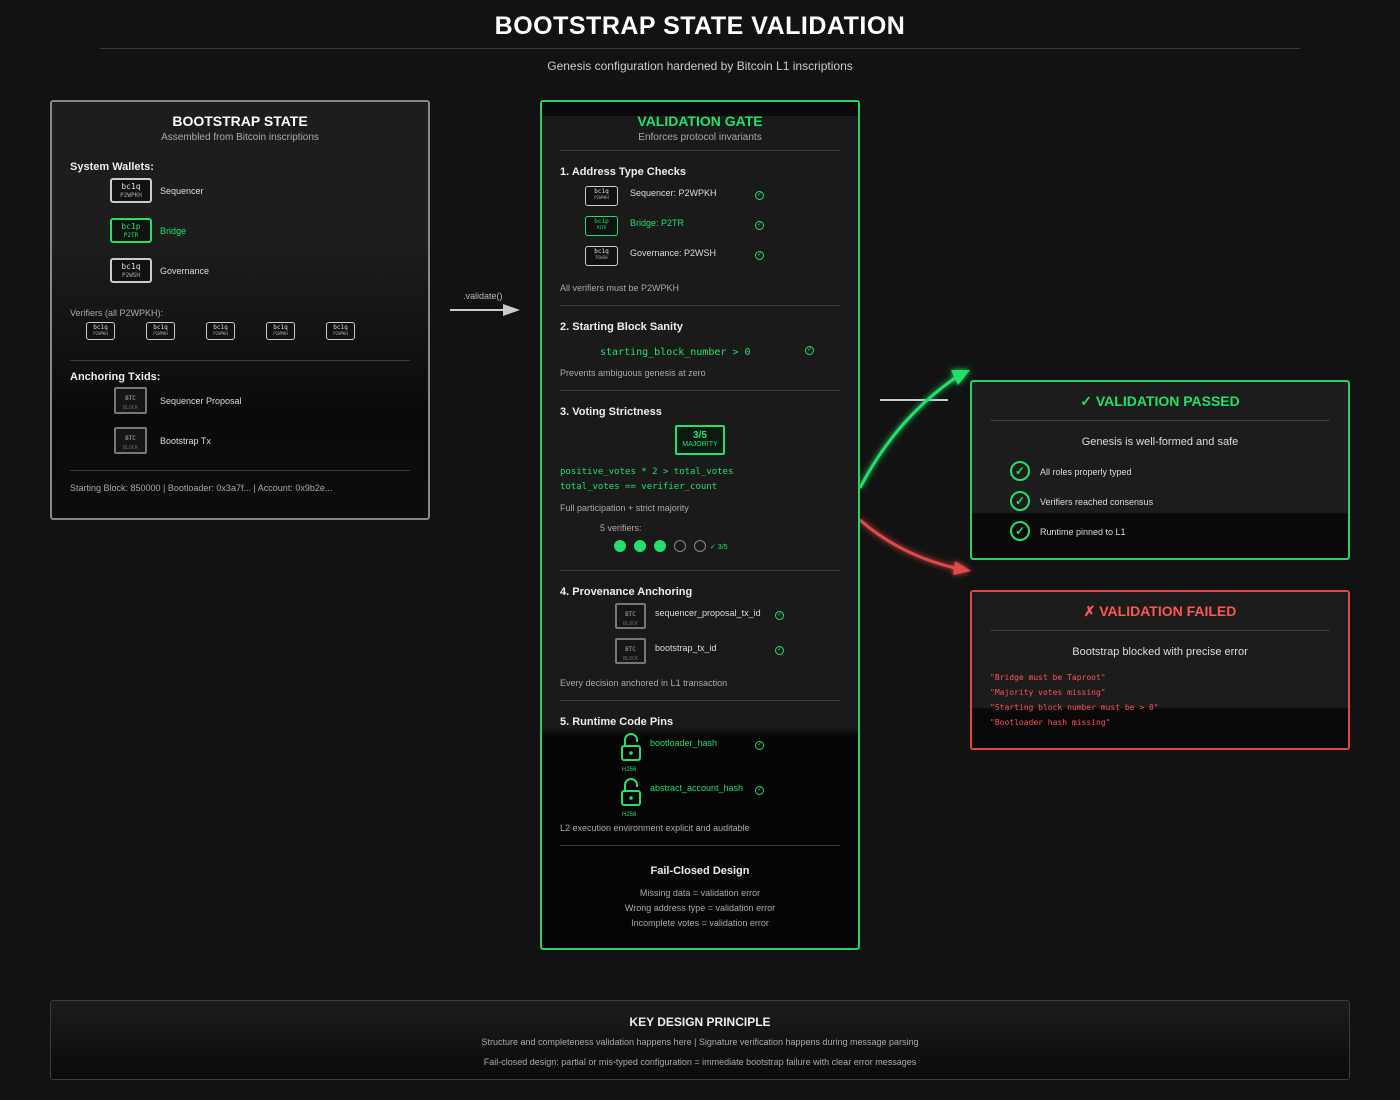 The height and width of the screenshot is (1100, 1400). I want to click on governance-address-check-label: Governance: P2WSH, so click(673, 253).